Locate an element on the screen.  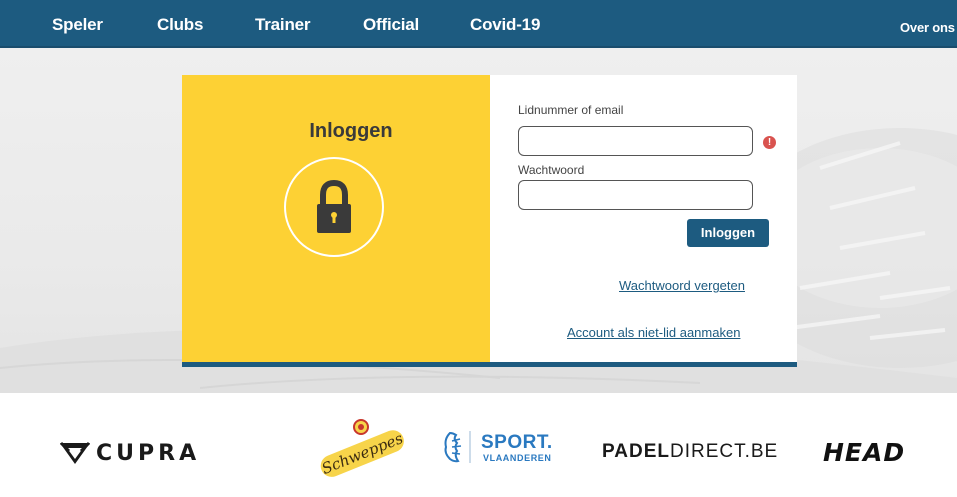
sport-vlaanderen-subtitle: VLAANDEREN is located at coordinates (517, 458).